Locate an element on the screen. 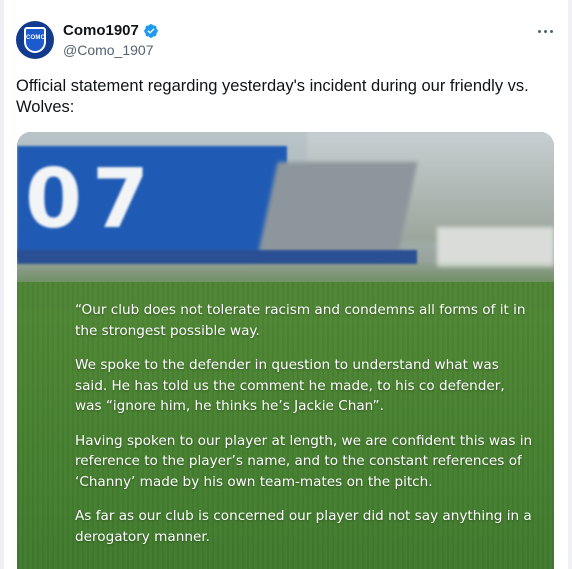  right-frame-edge is located at coordinates (570, 284).